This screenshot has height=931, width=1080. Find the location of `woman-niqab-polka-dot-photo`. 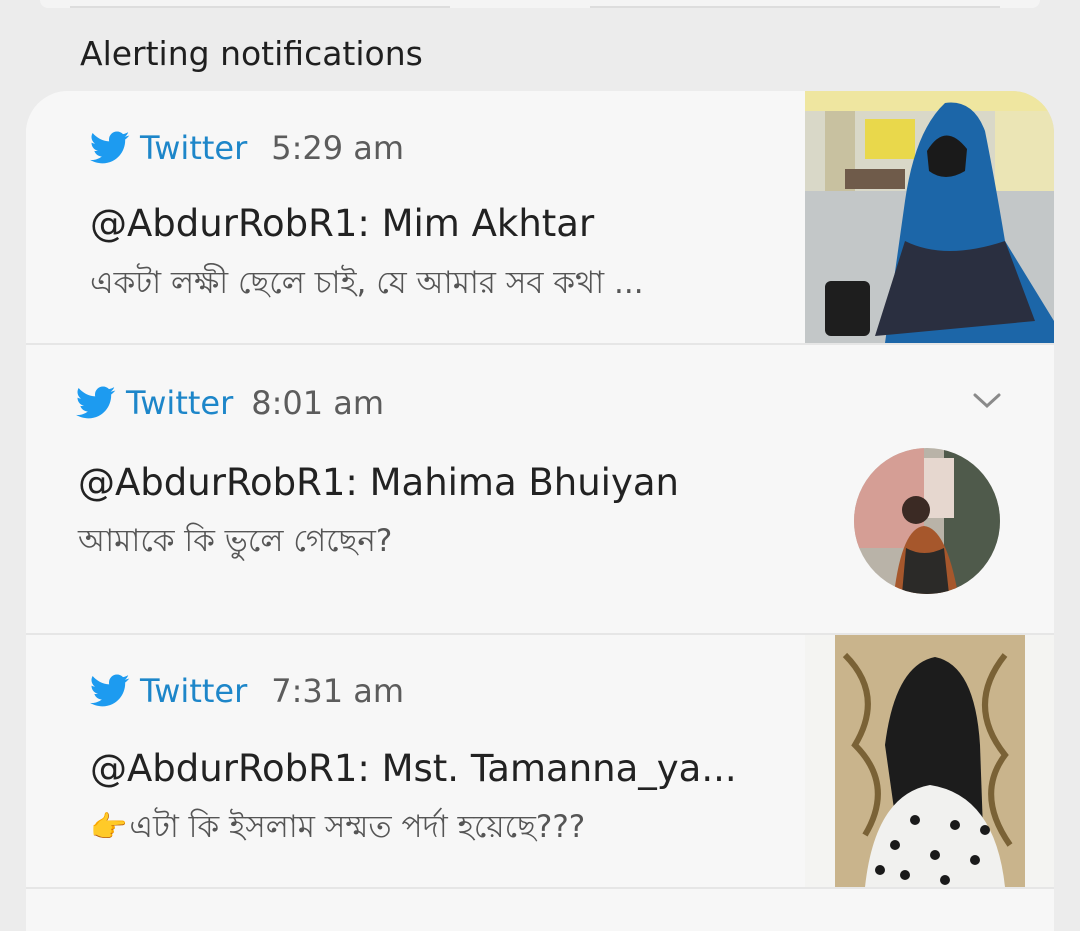

woman-niqab-polka-dot-photo is located at coordinates (929, 761).